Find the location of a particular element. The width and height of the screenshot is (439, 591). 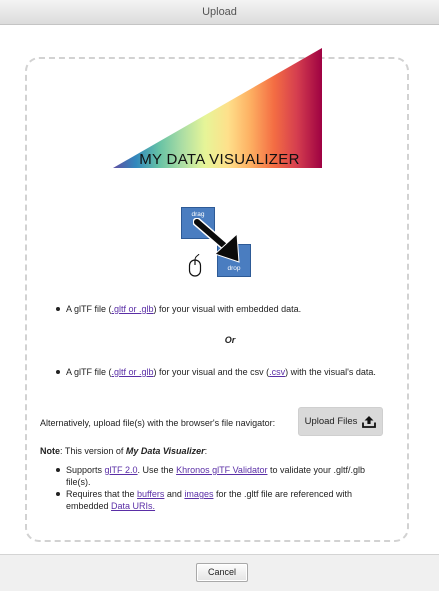

khronos-validator-link: Khronos glTF Validator is located at coordinates (221, 470).